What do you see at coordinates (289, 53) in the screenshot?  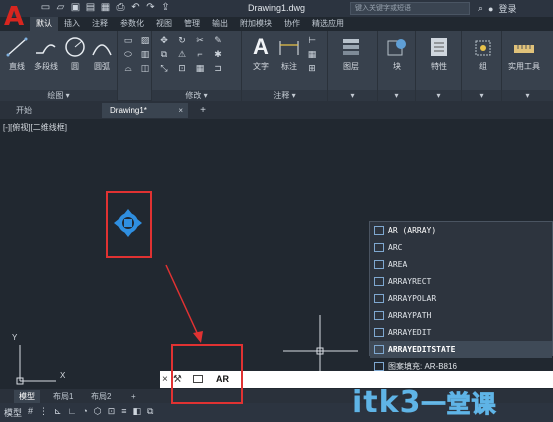 I see `dimension-tool: 标注` at bounding box center [289, 53].